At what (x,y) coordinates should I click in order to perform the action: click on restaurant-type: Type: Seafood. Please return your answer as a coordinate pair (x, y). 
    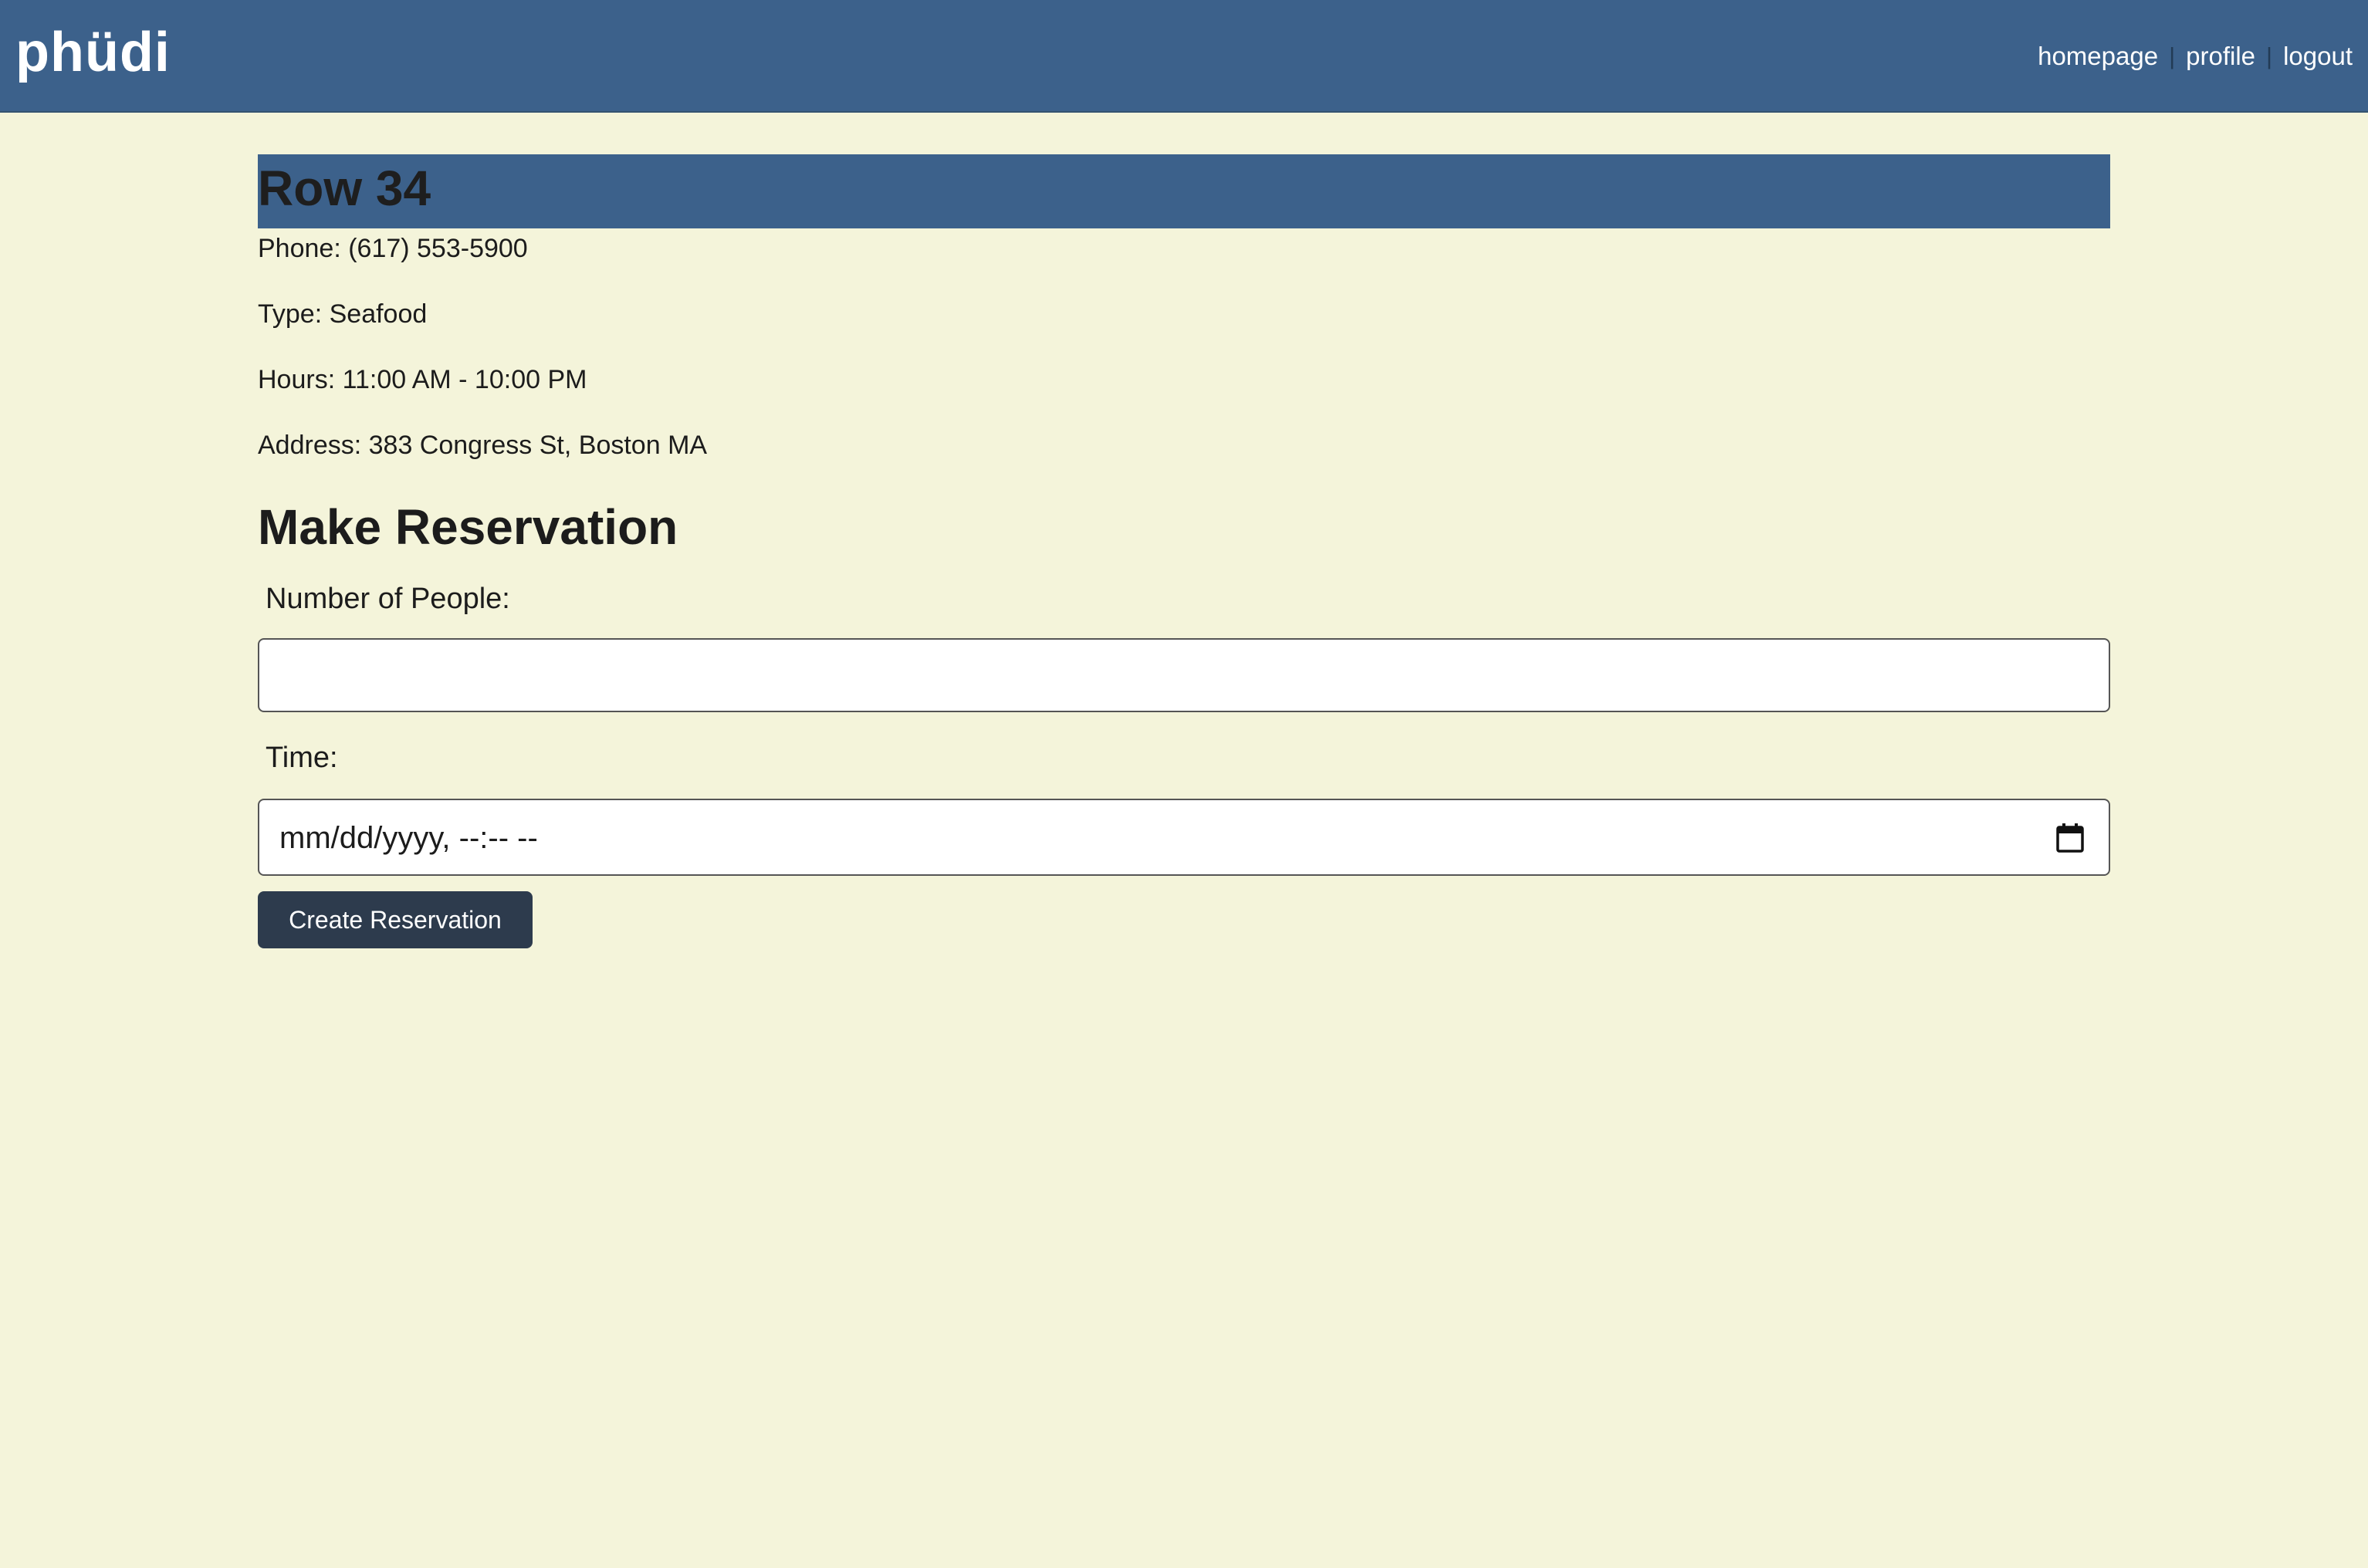
    Looking at the image, I should click on (343, 314).